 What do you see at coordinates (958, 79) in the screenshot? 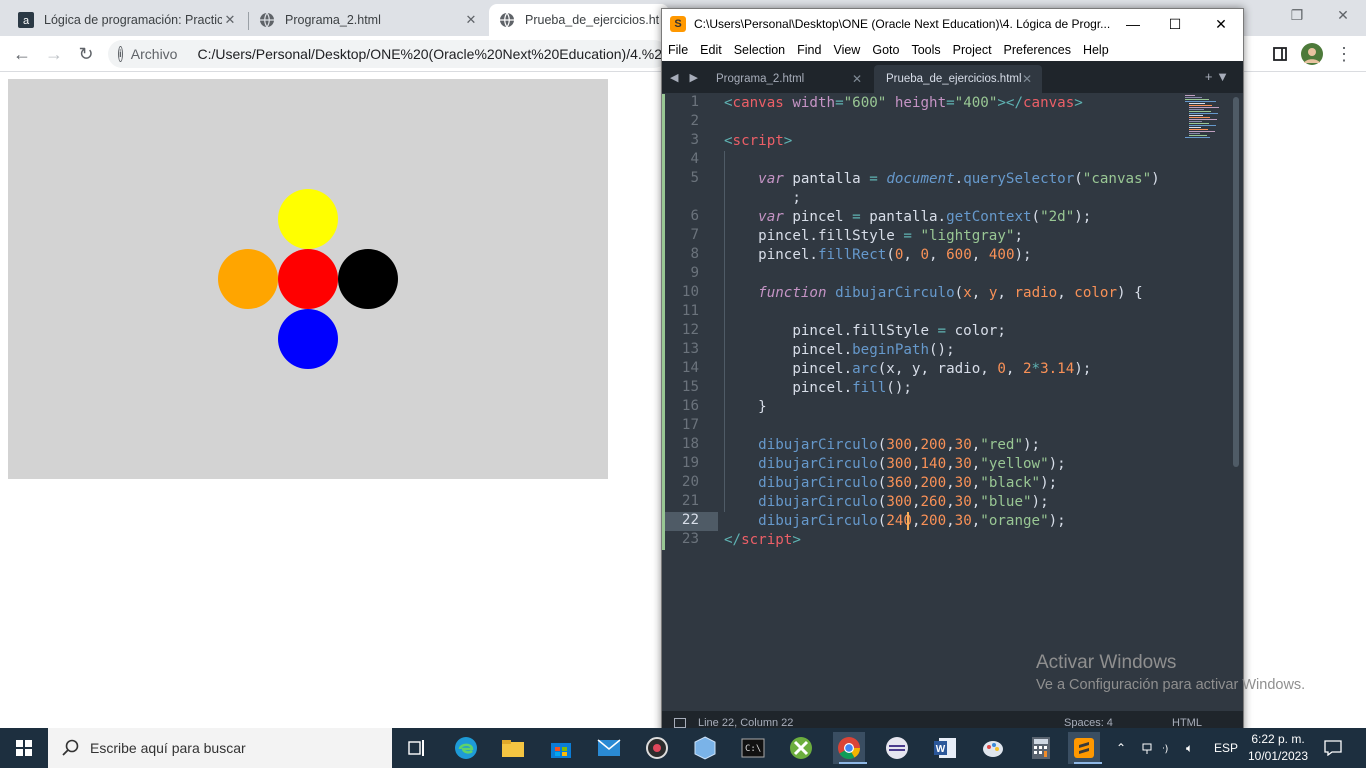
I see `editor-tab-prueba: Prueba_de_ejercicios.html ✕` at bounding box center [958, 79].